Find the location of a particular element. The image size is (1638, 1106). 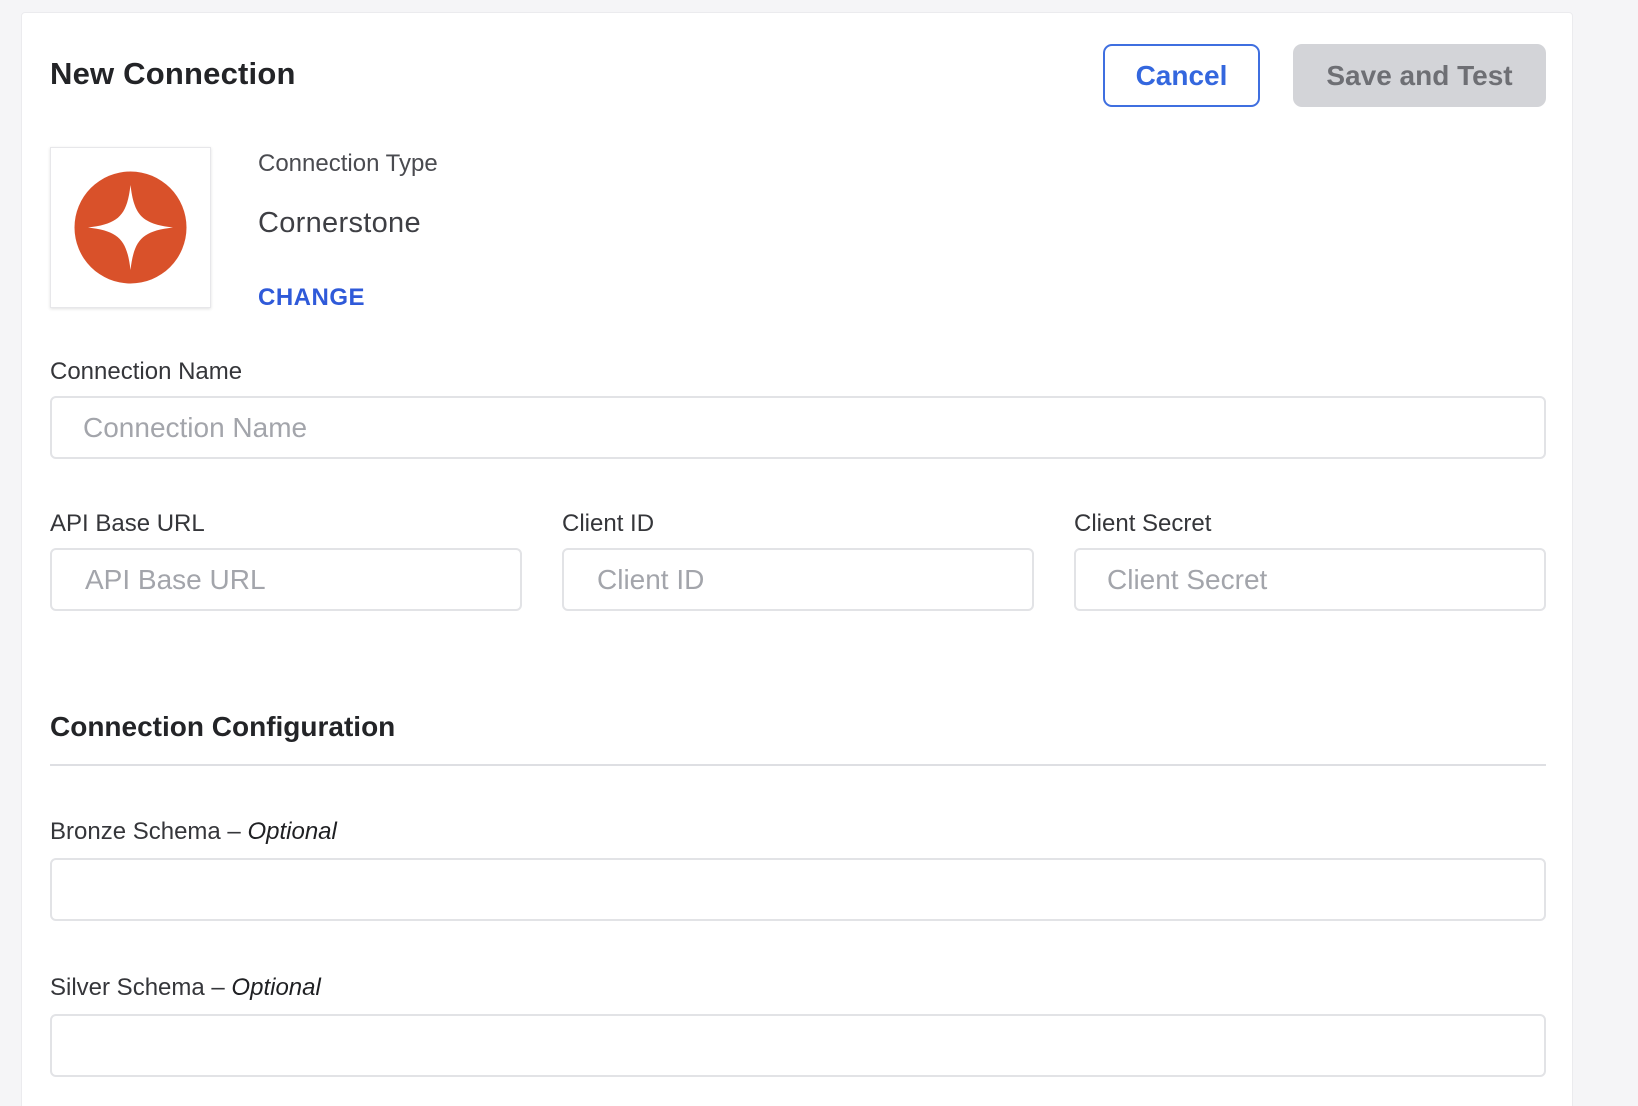

section-divider is located at coordinates (798, 765).